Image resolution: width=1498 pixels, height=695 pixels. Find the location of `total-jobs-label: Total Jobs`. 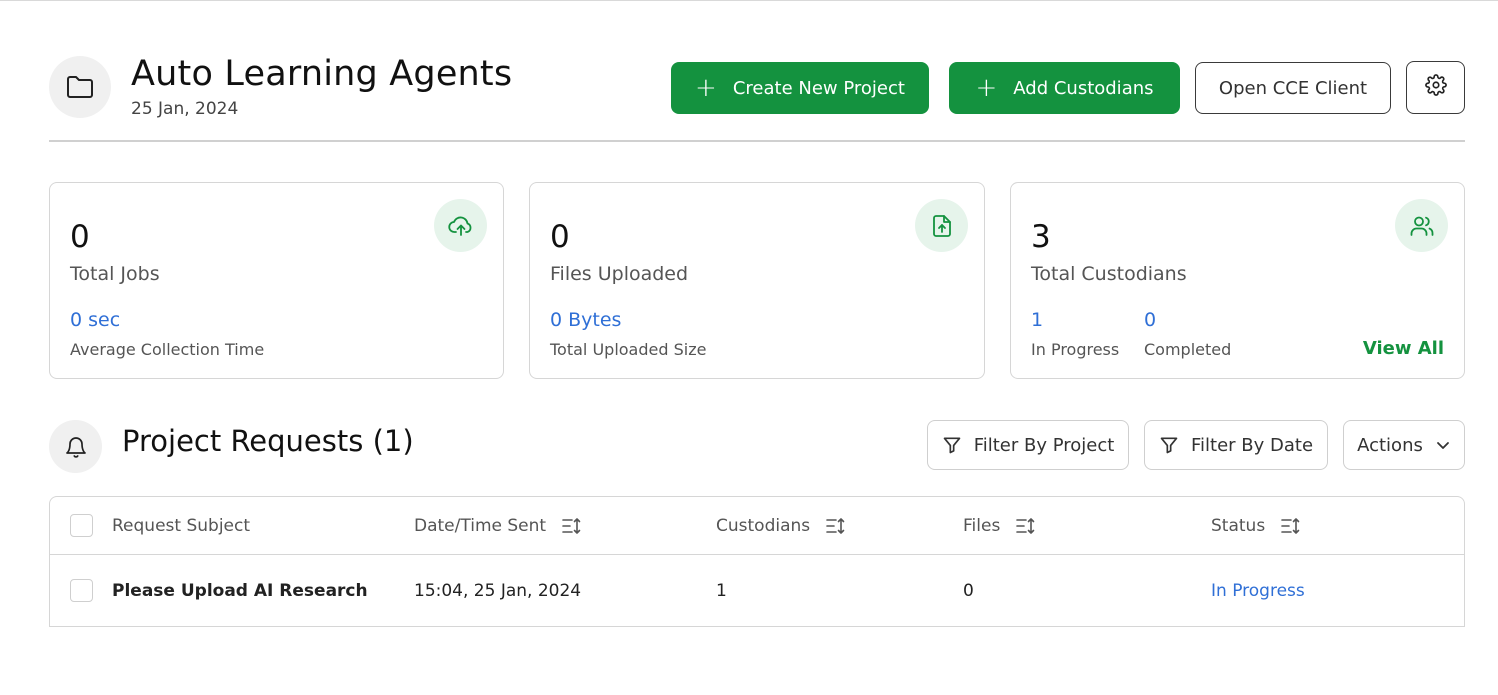

total-jobs-label: Total Jobs is located at coordinates (115, 274).